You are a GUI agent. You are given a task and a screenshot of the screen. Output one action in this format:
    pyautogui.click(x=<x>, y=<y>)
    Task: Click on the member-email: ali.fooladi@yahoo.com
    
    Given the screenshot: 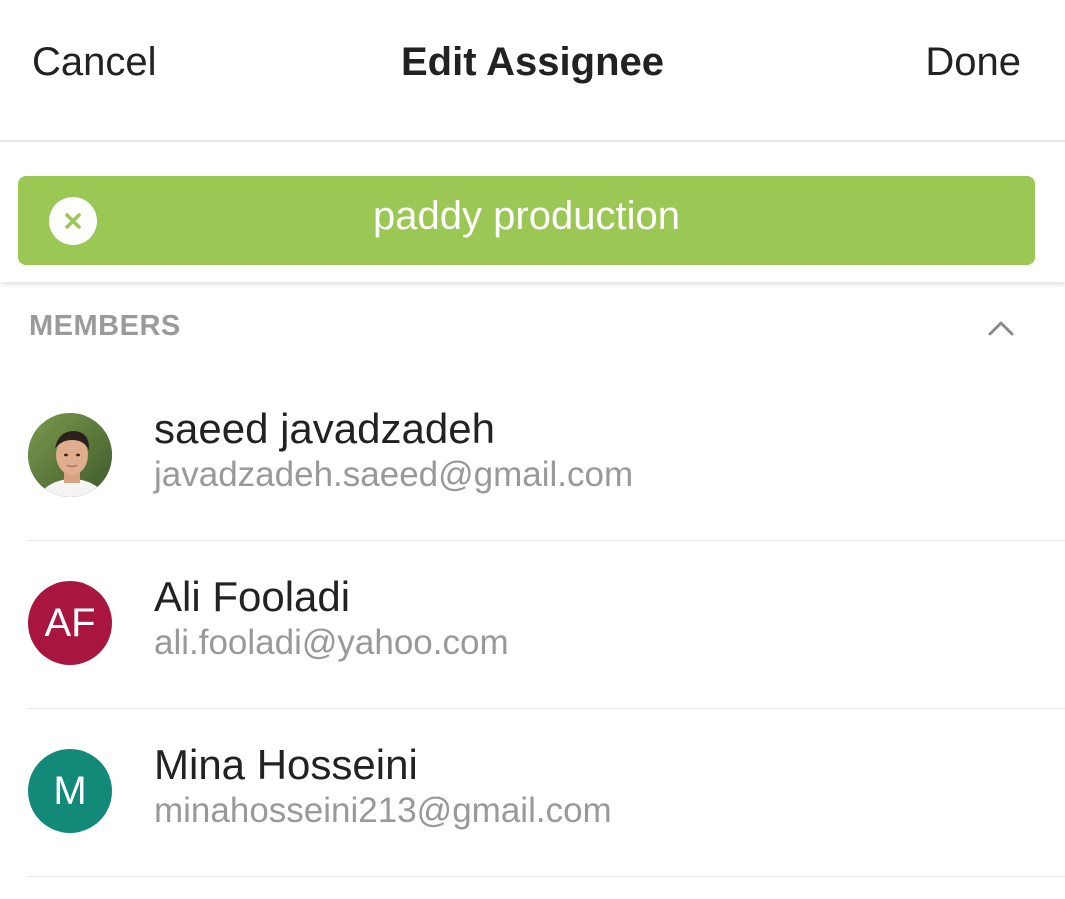 What is the action you would take?
    pyautogui.click(x=331, y=642)
    